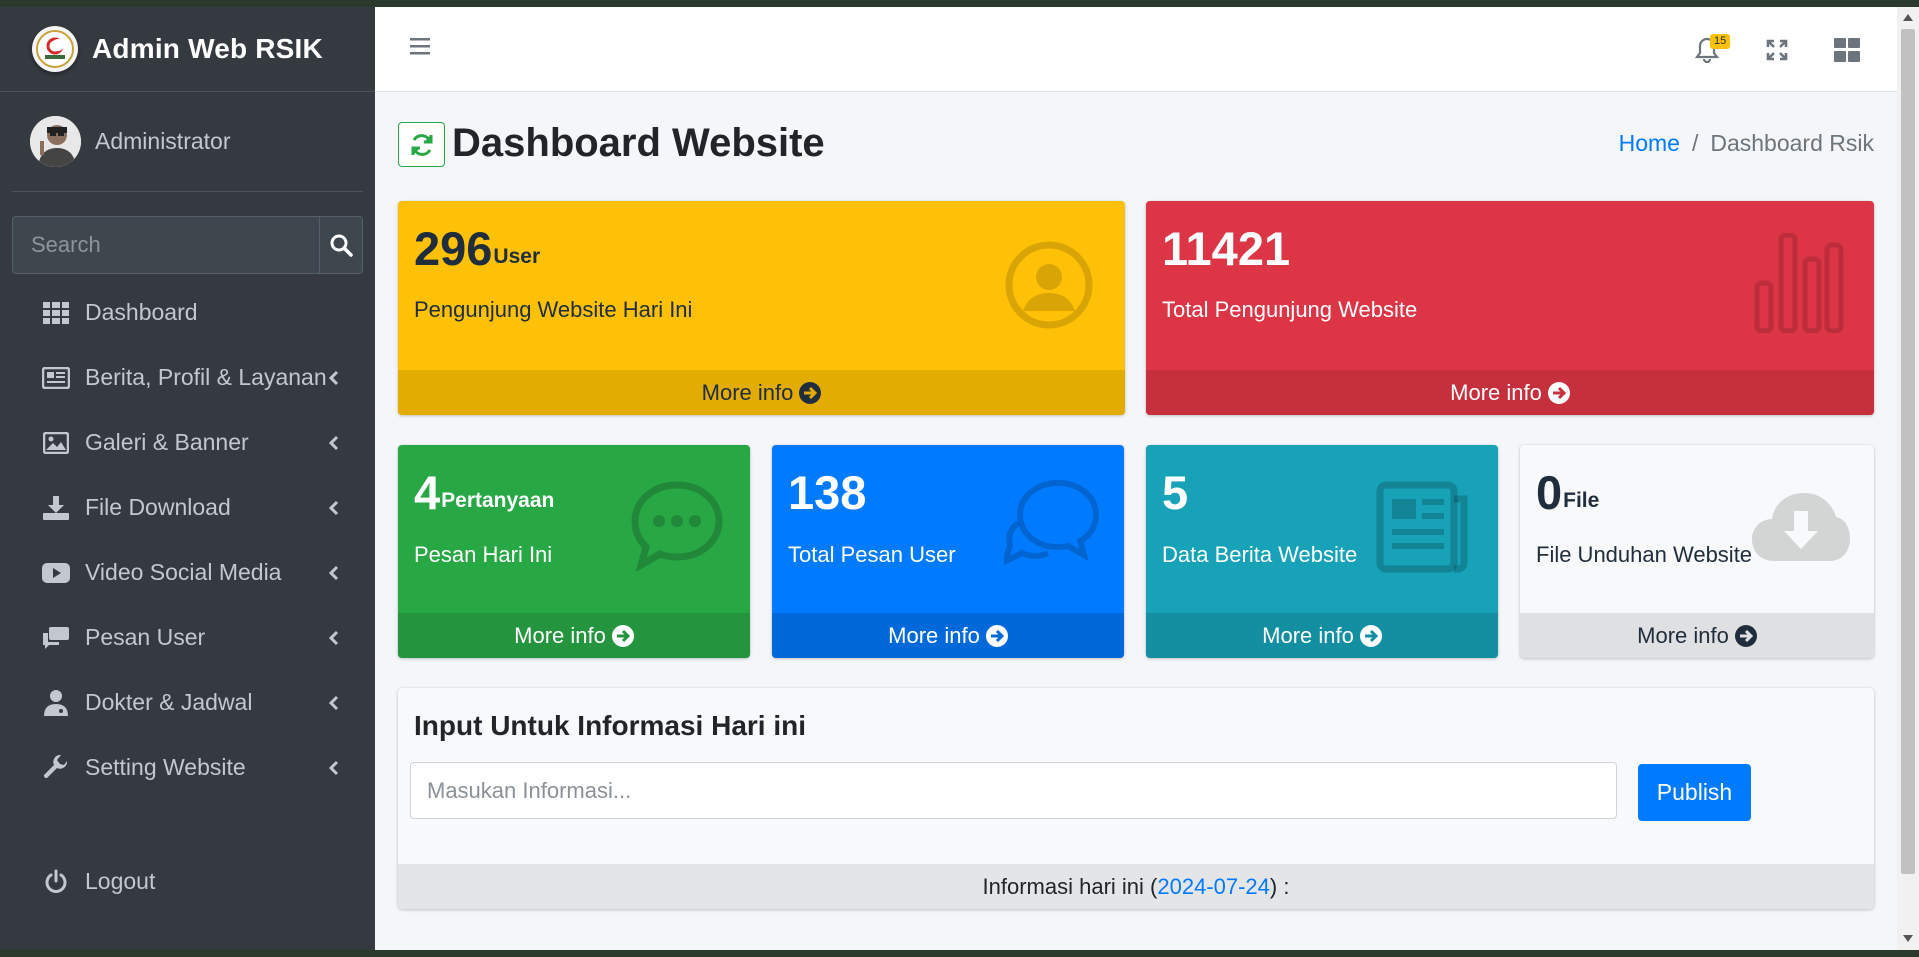 This screenshot has height=957, width=1919. What do you see at coordinates (56, 768) in the screenshot?
I see `wrench-icon` at bounding box center [56, 768].